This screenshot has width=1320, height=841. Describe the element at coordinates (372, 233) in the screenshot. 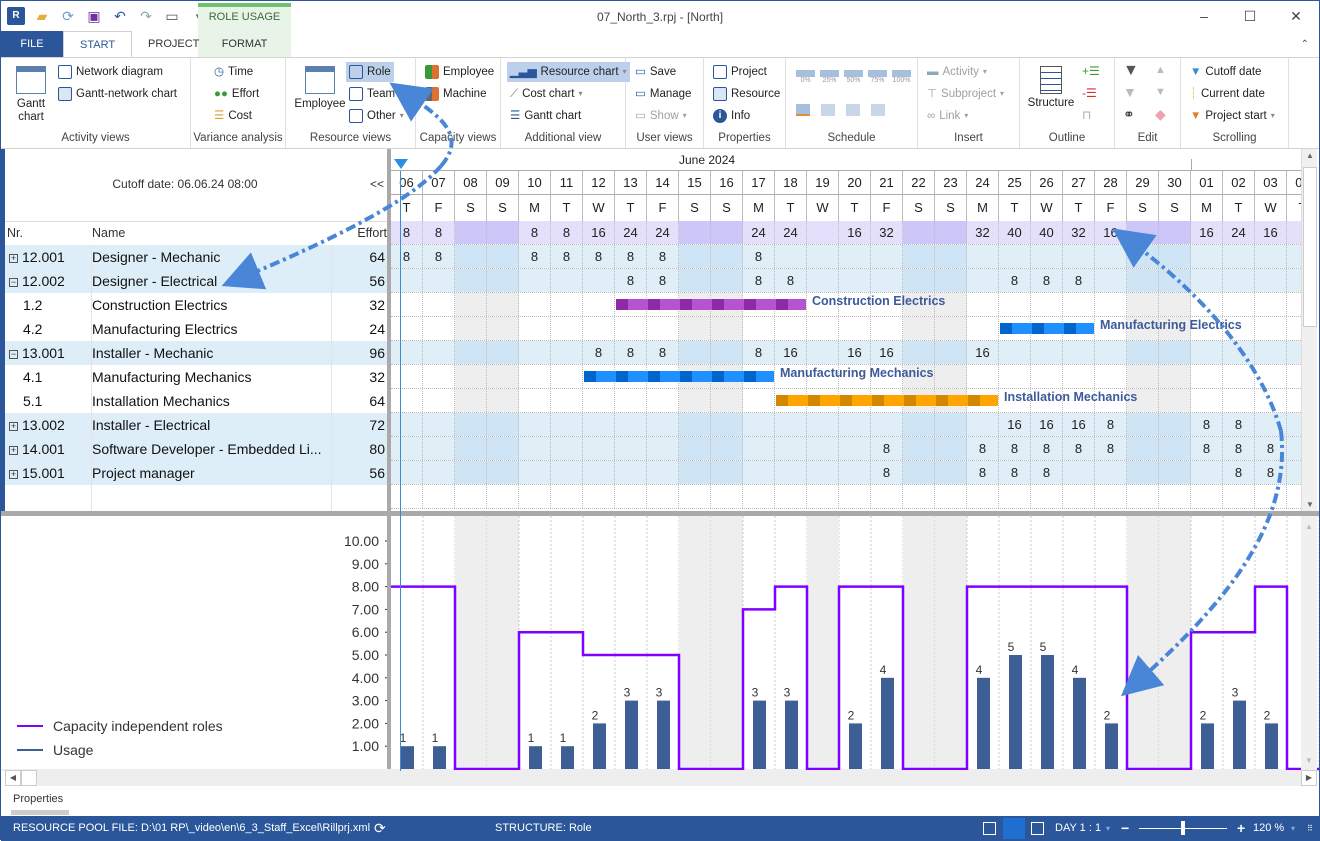

I see `column-header-effort: Effort` at that location.